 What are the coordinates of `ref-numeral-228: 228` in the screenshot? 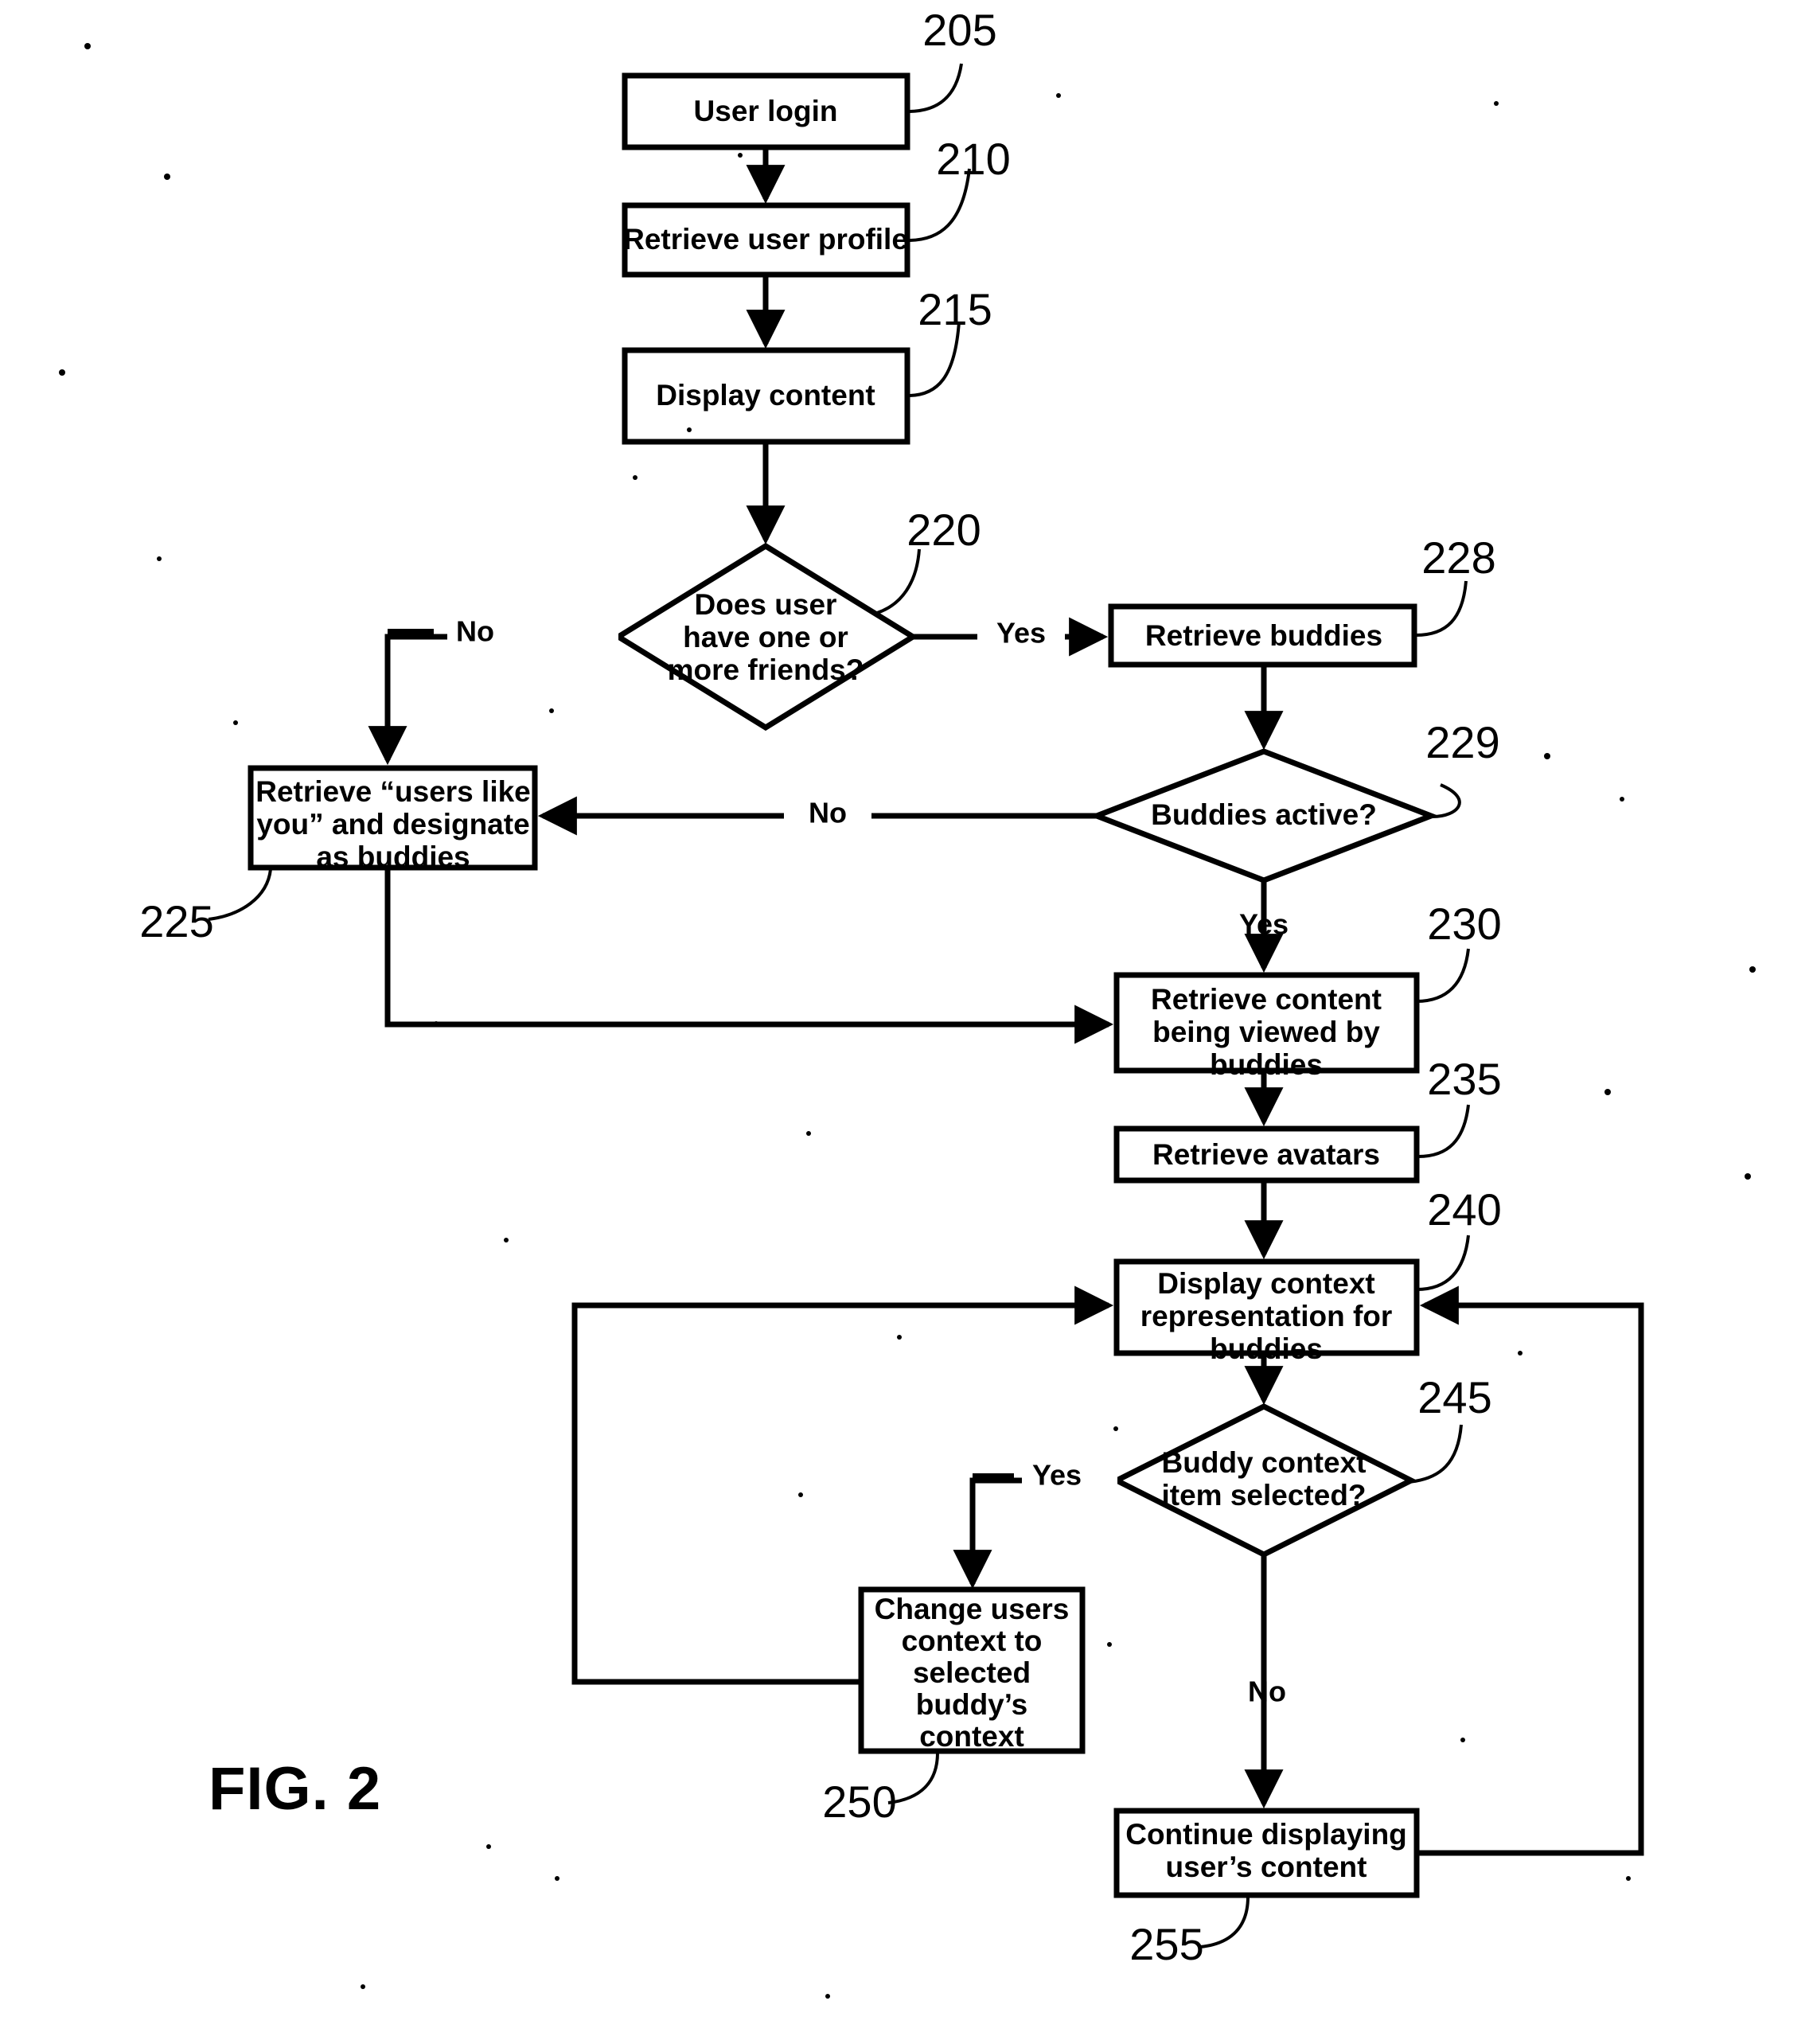 It's located at (1458, 557).